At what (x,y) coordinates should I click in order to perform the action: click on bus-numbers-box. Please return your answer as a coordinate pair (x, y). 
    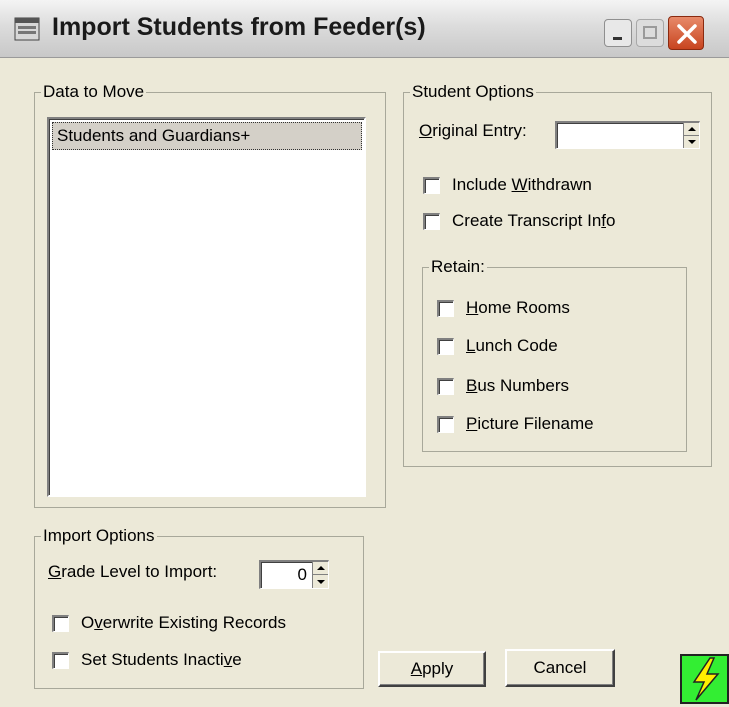
    Looking at the image, I should click on (445, 386).